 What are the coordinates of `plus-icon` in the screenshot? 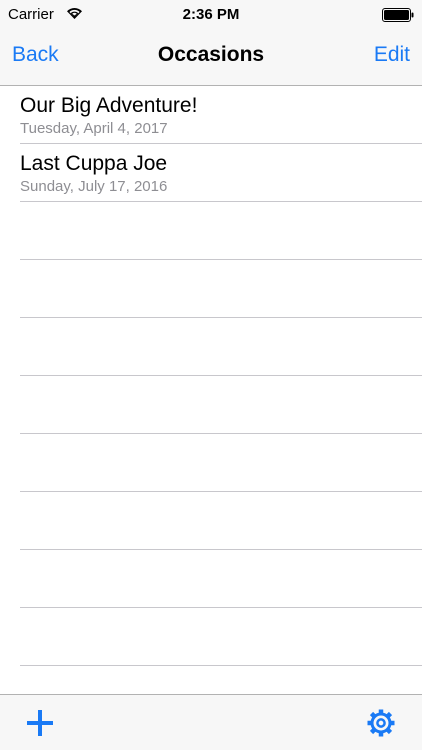 It's located at (40, 723).